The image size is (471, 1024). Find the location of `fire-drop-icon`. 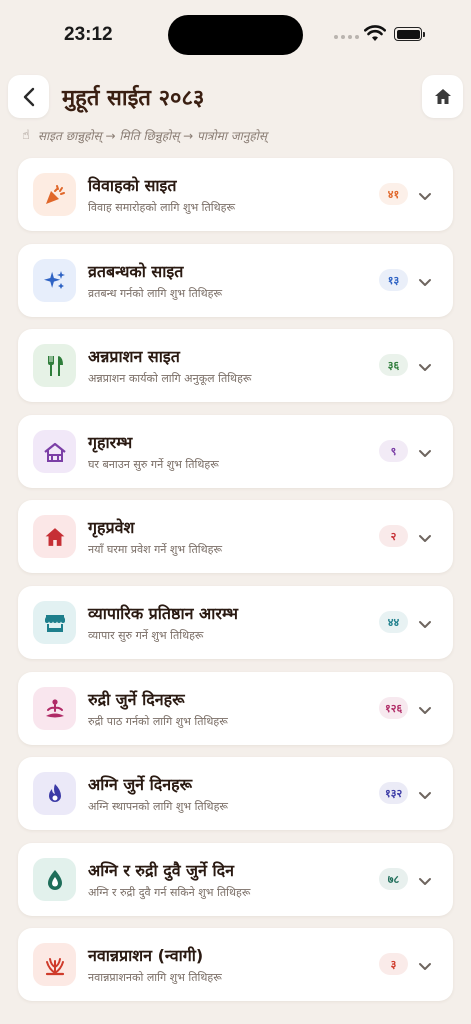

fire-drop-icon is located at coordinates (54, 879).